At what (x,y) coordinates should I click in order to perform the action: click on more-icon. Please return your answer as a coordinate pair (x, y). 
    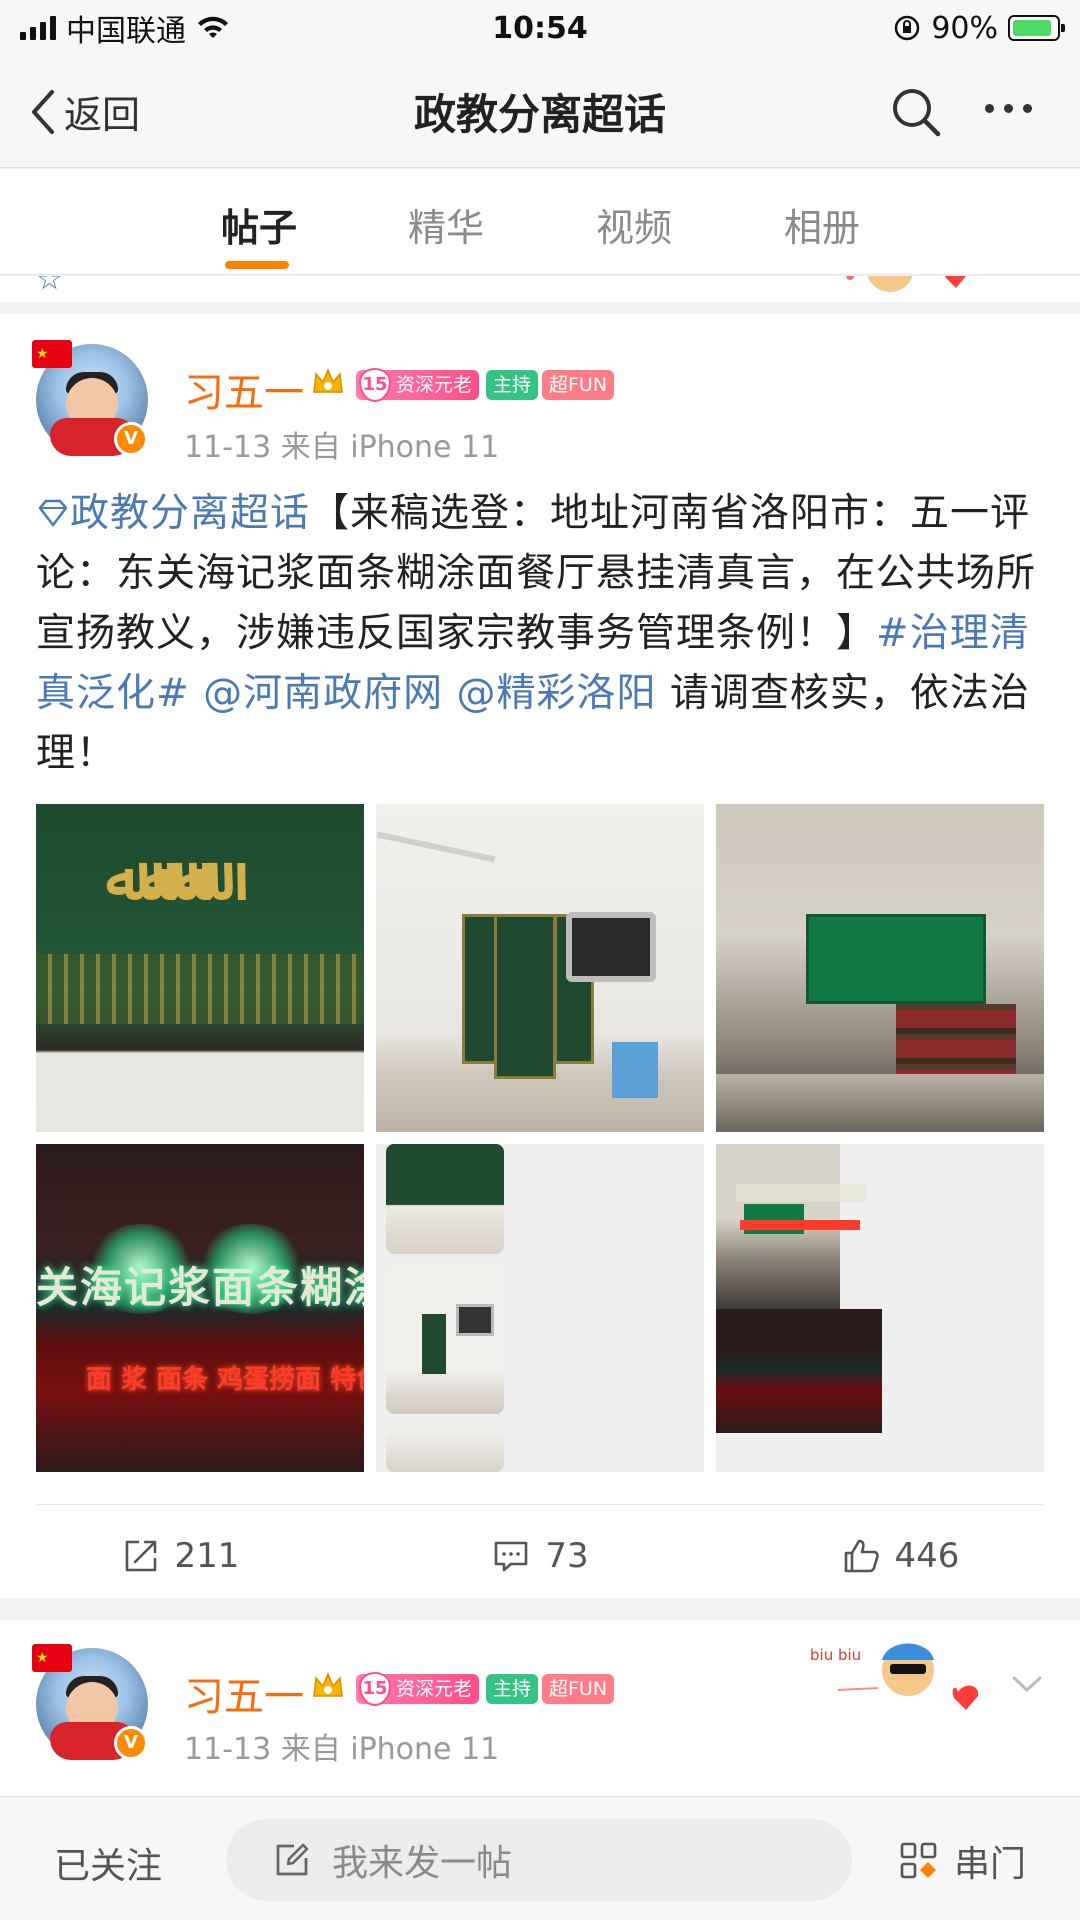
    Looking at the image, I should click on (1008, 108).